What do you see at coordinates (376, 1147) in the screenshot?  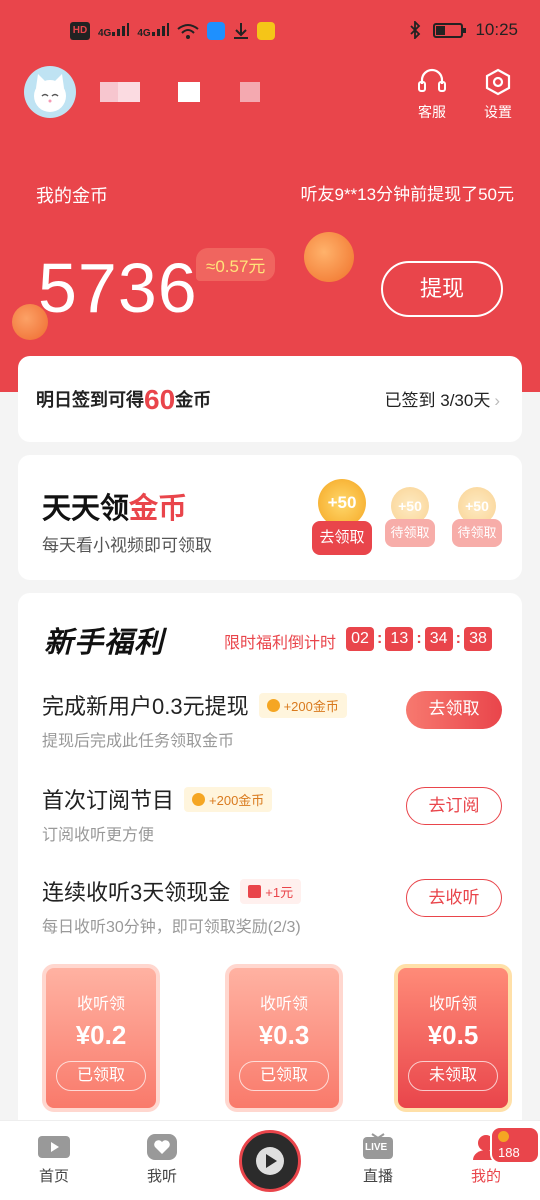 I see `live-badge-text: LIVE` at bounding box center [376, 1147].